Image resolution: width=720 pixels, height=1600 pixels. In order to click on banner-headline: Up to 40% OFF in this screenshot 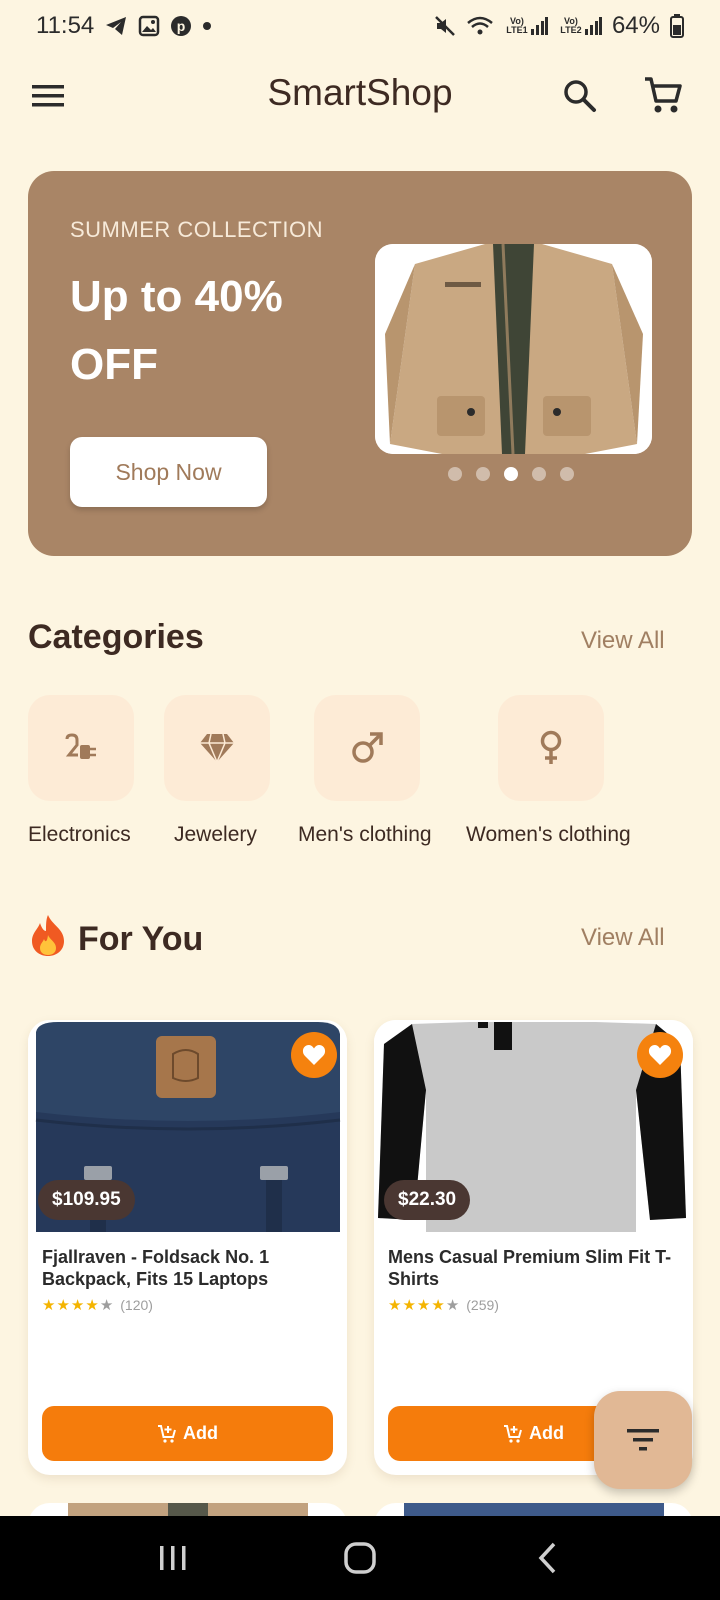, I will do `click(176, 330)`.